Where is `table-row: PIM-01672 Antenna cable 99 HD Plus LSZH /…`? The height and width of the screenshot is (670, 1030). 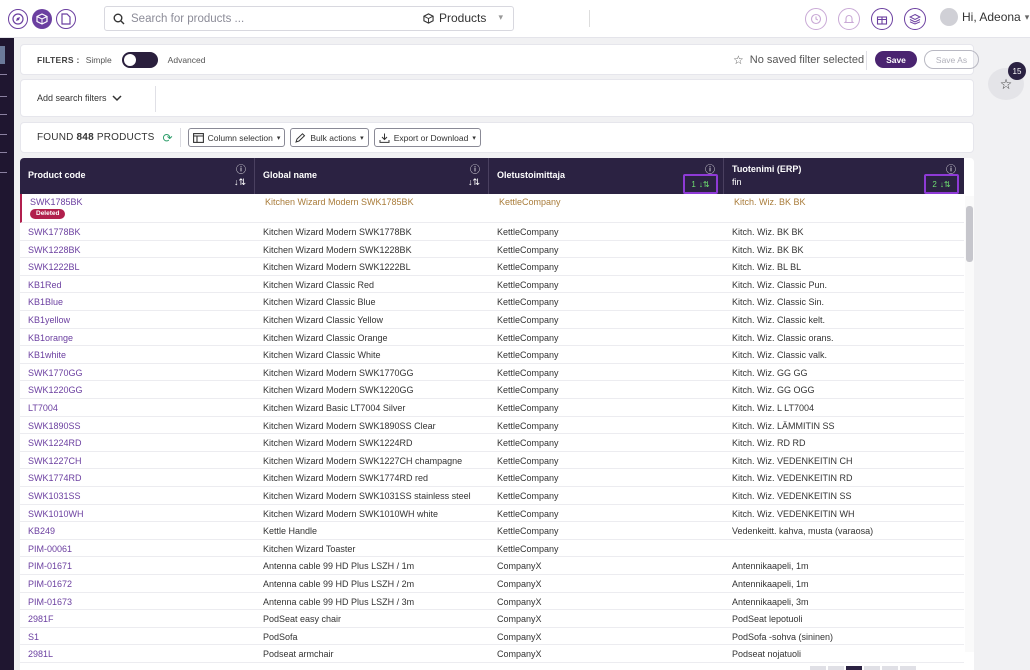
table-row: PIM-01672 Antenna cable 99 HD Plus LSZH /… is located at coordinates (492, 584).